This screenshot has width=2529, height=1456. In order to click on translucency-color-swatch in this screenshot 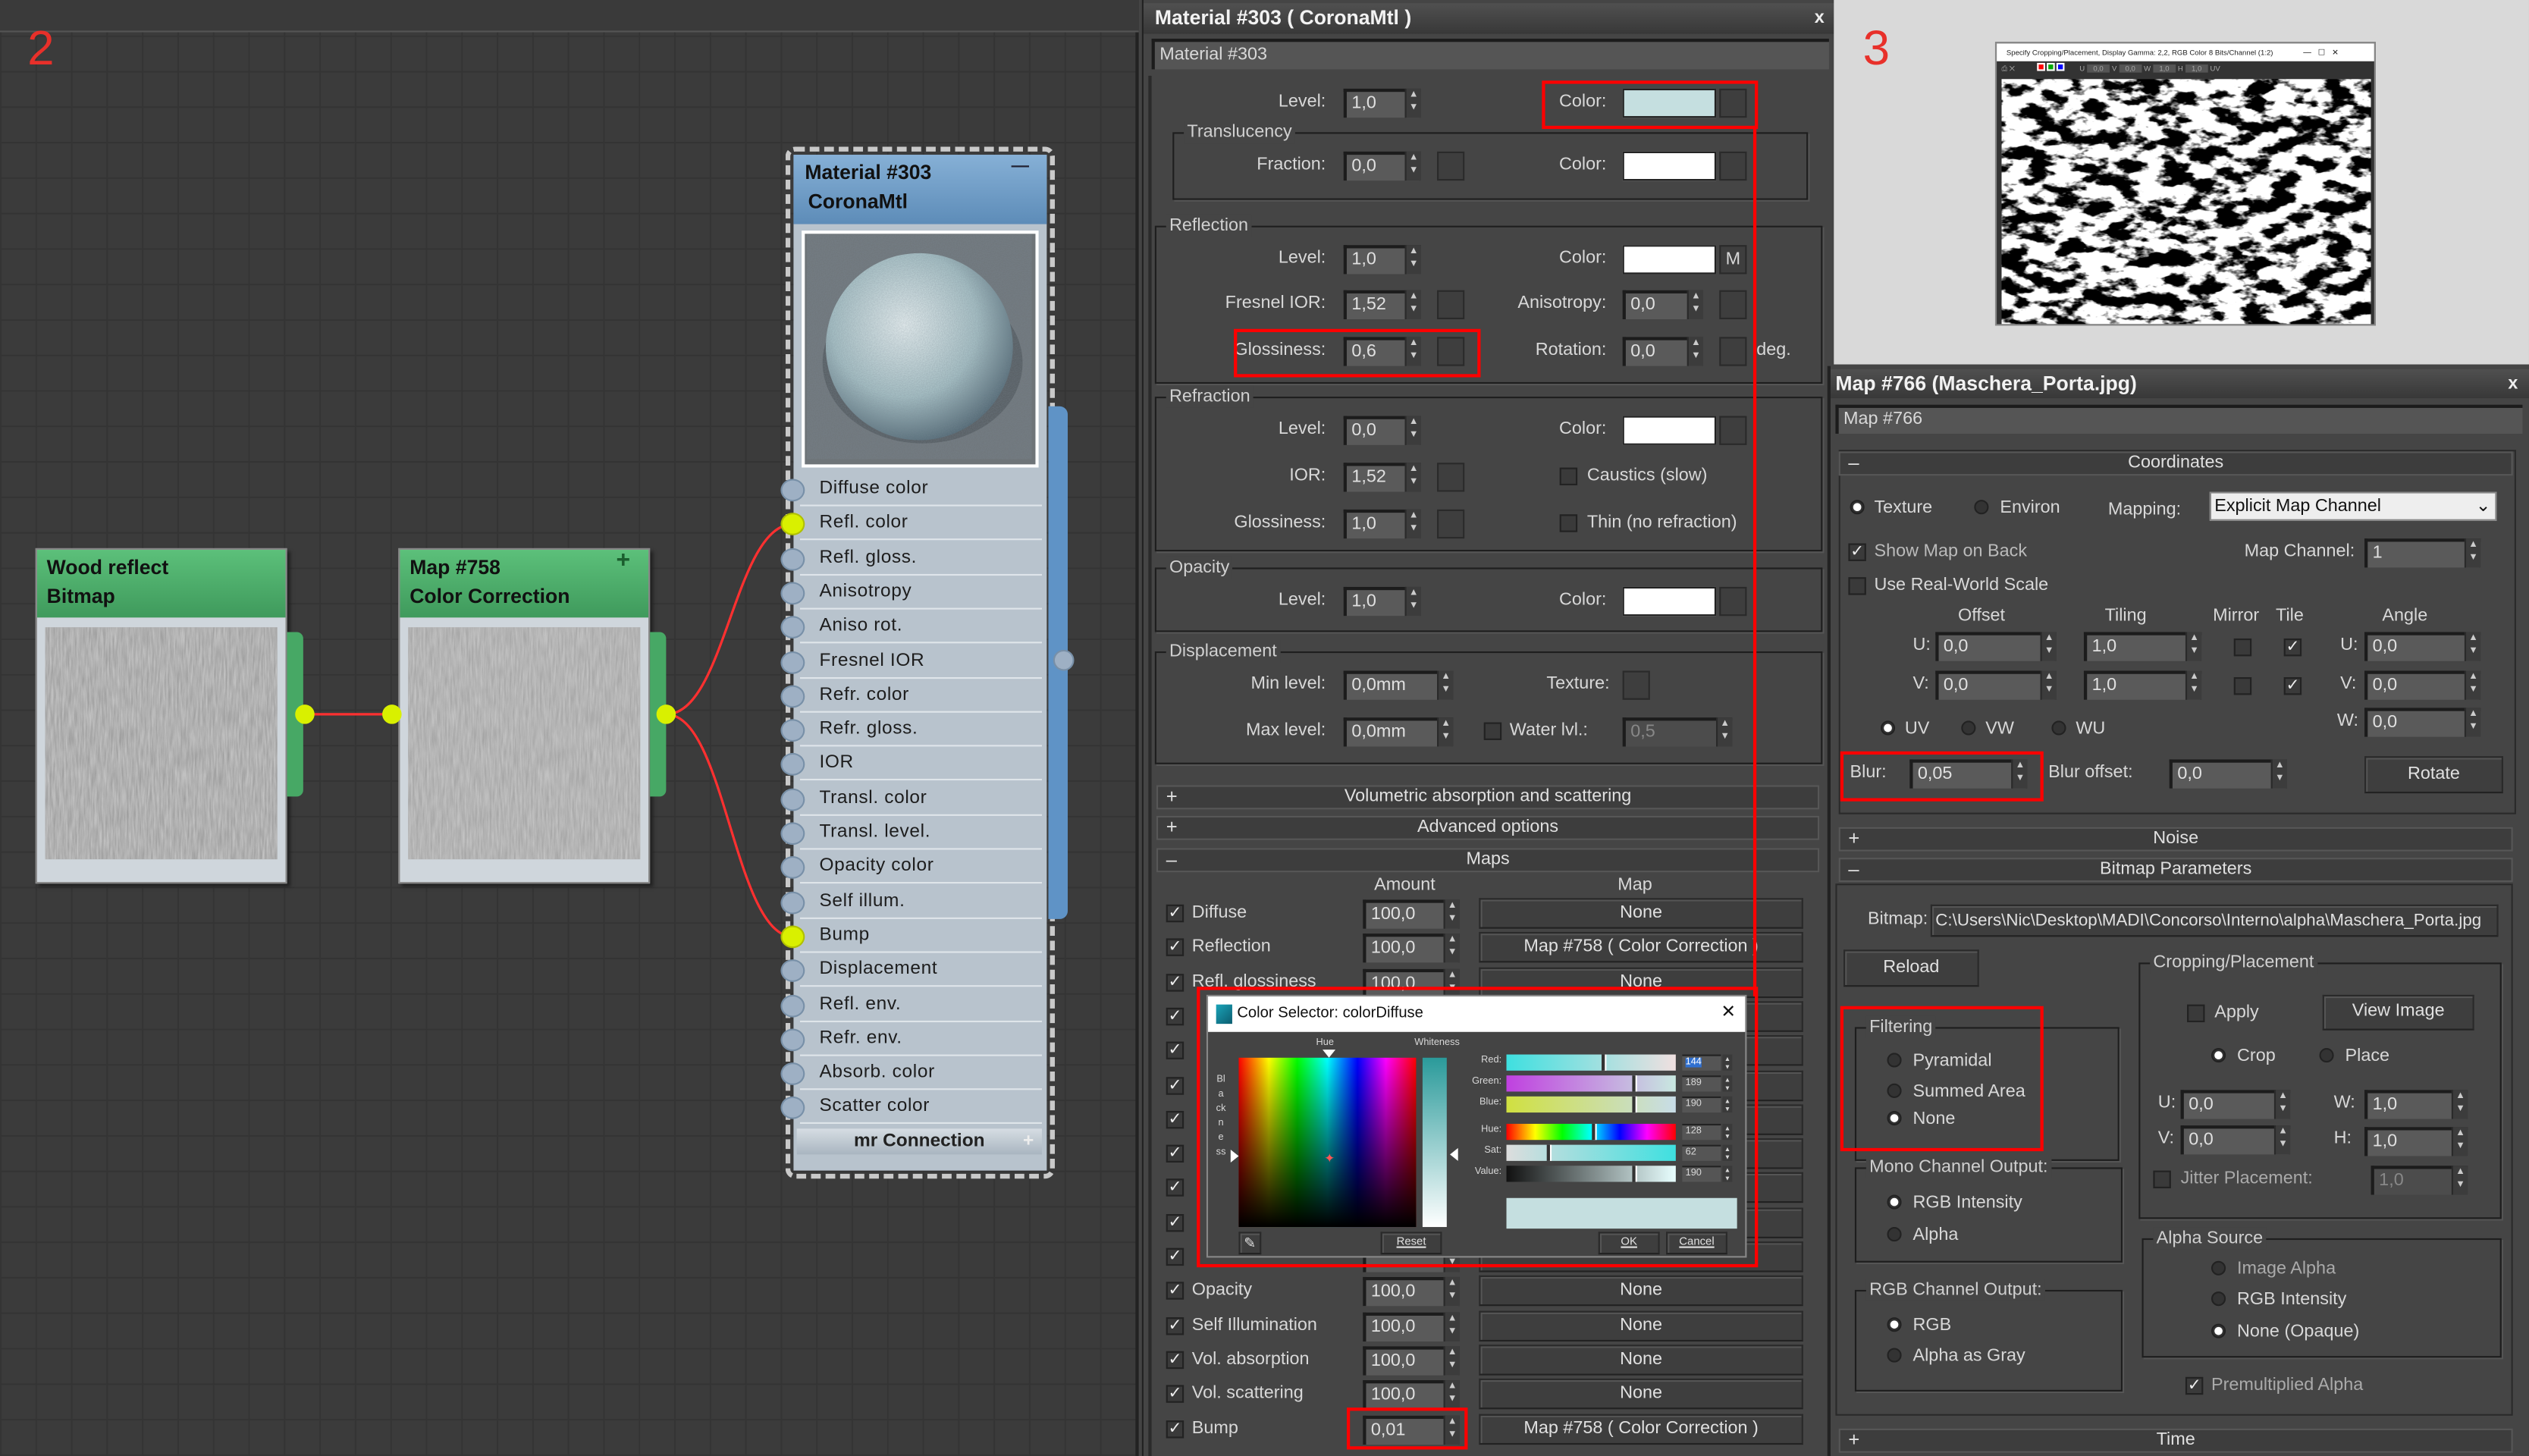, I will do `click(1669, 166)`.